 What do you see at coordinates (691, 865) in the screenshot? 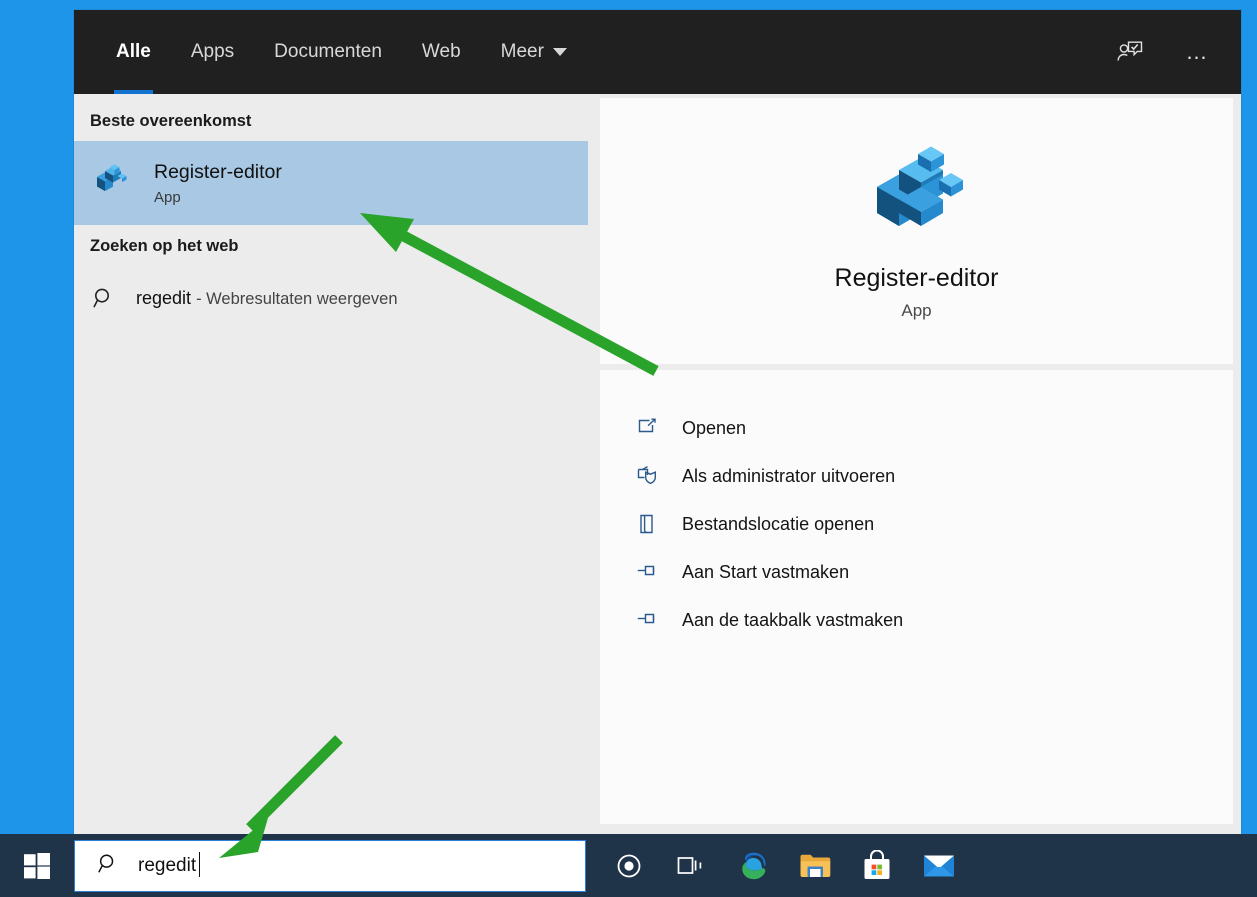
I see `task-view-icon` at bounding box center [691, 865].